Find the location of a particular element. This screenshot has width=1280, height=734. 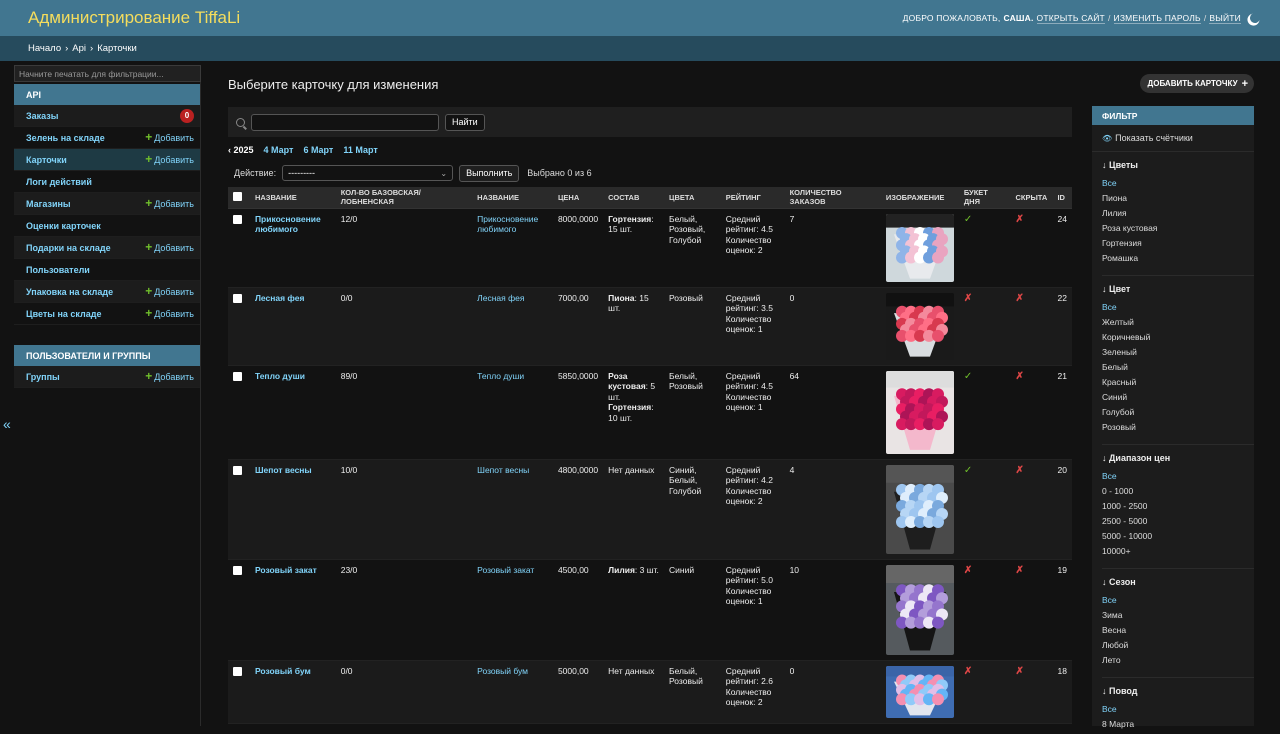

app-caption: ПОЛЬЗОВАТЕЛИ И ГРУППЫ is located at coordinates (107, 355).